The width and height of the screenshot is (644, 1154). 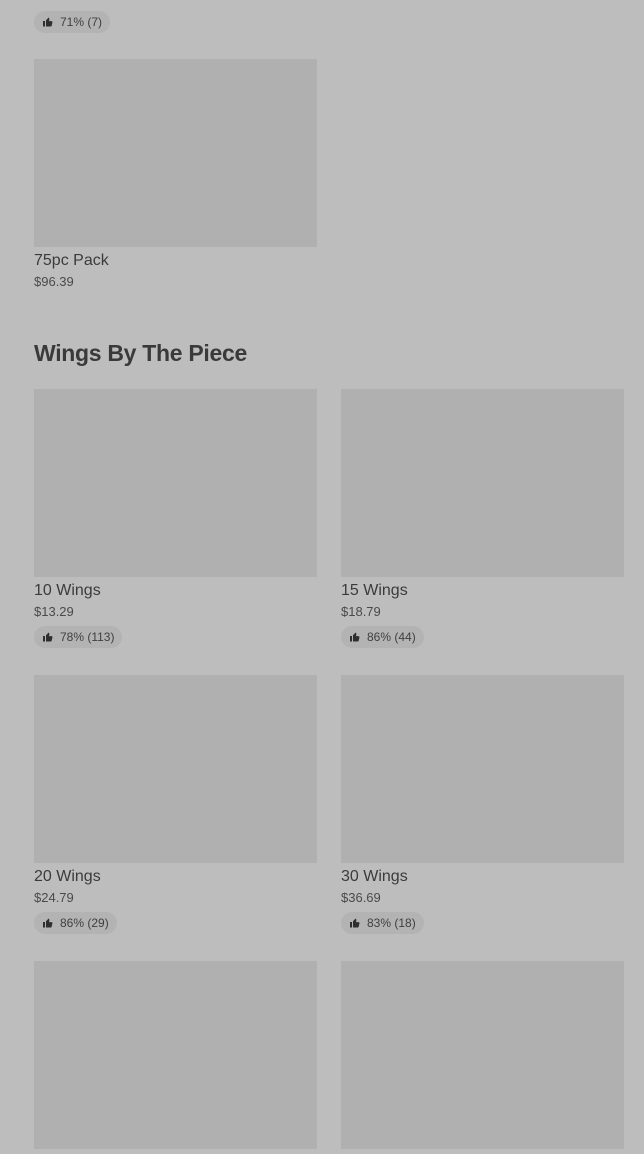 I want to click on rating-text: 83% (18), so click(x=391, y=923).